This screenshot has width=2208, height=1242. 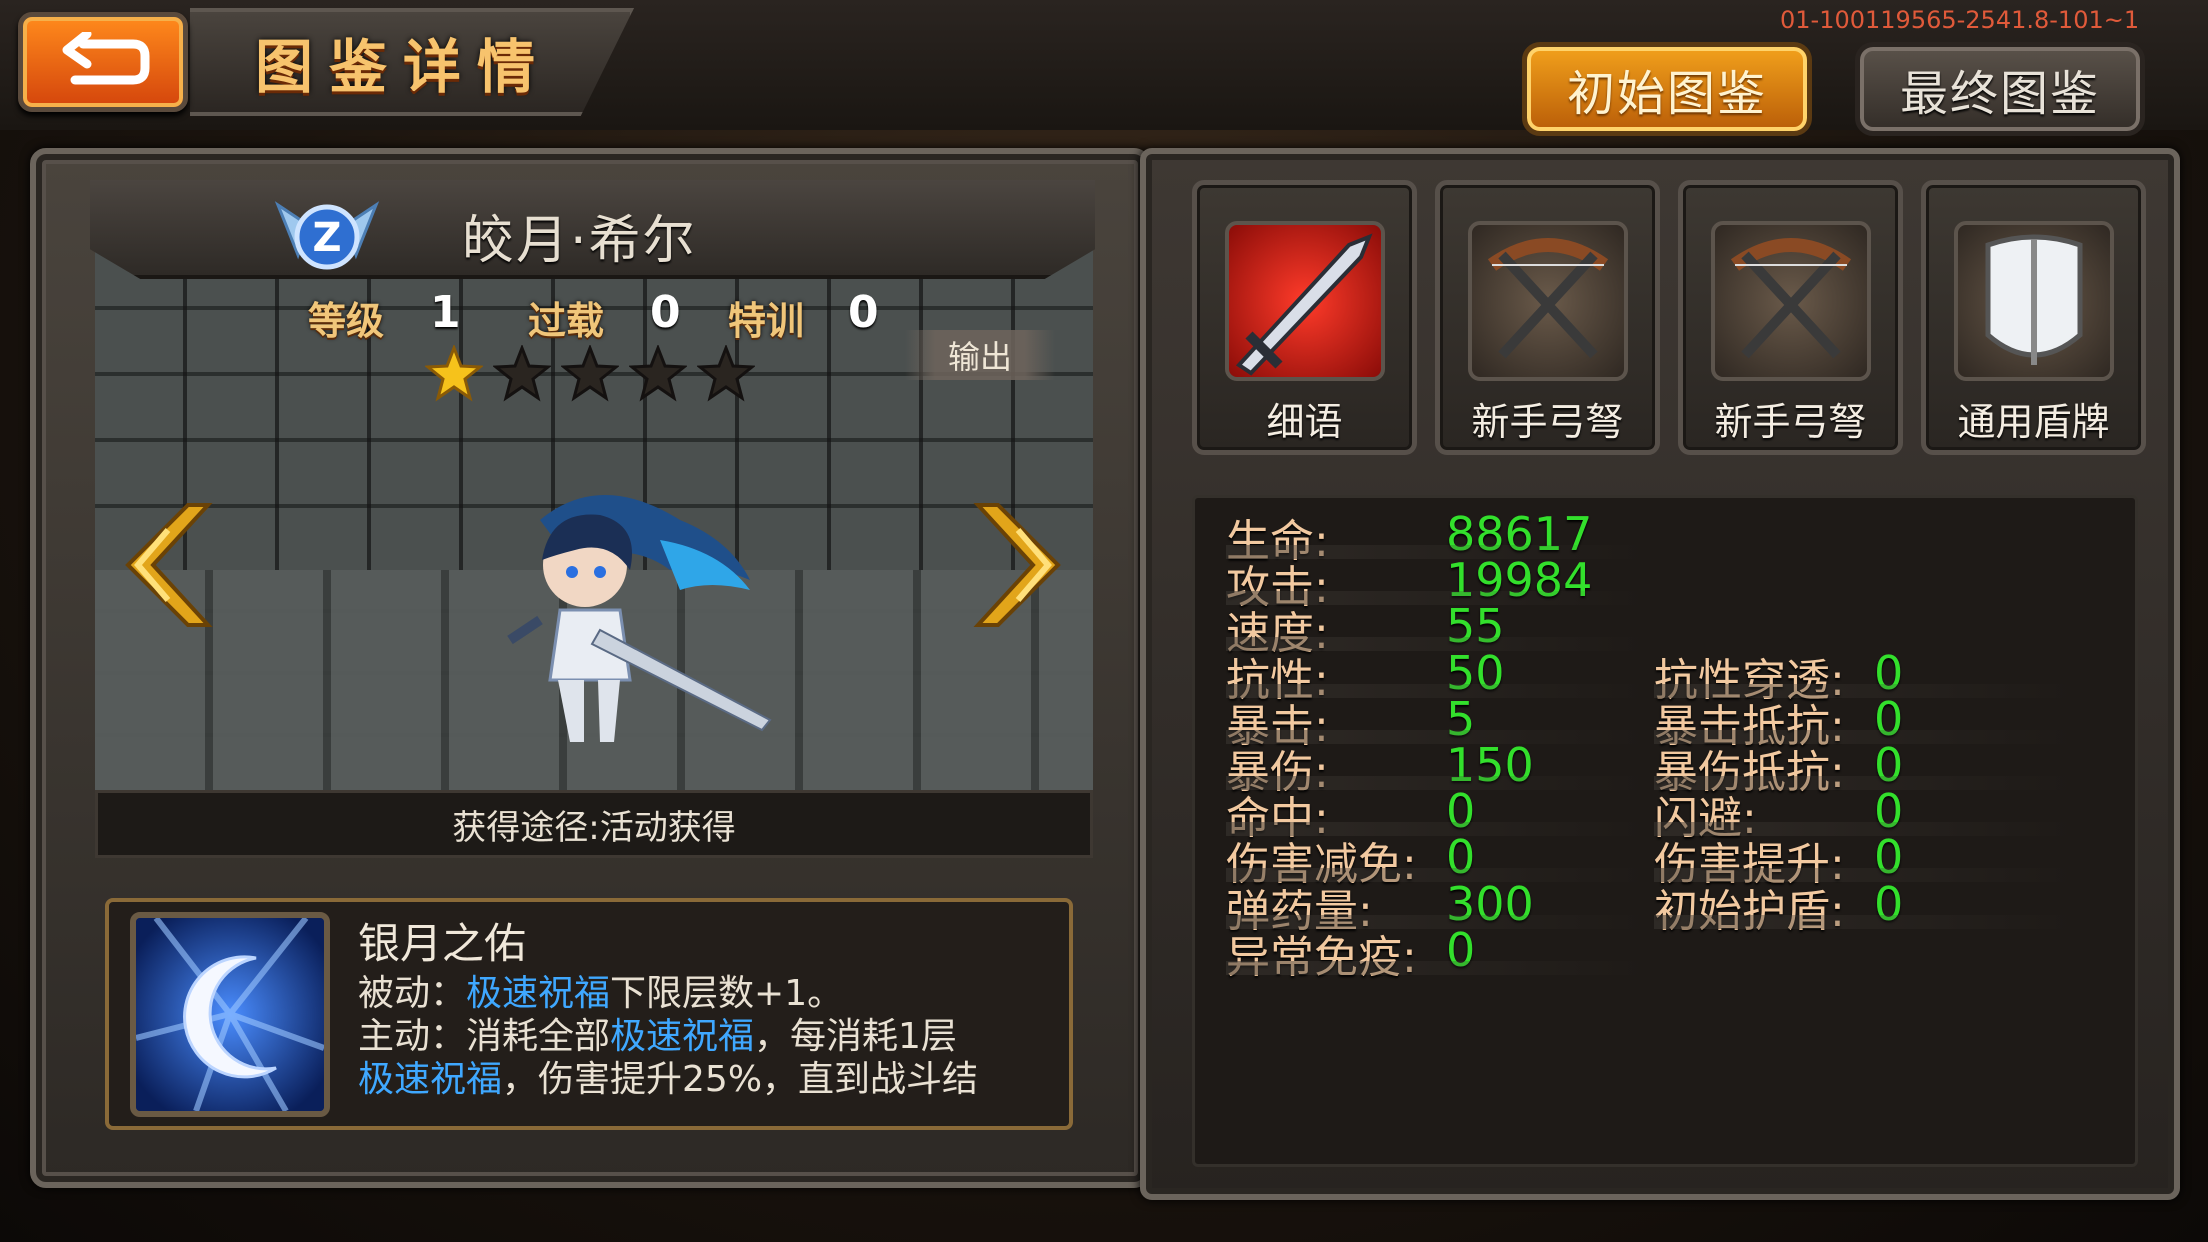 I want to click on passive-prefix: 被动：, so click(x=412, y=993).